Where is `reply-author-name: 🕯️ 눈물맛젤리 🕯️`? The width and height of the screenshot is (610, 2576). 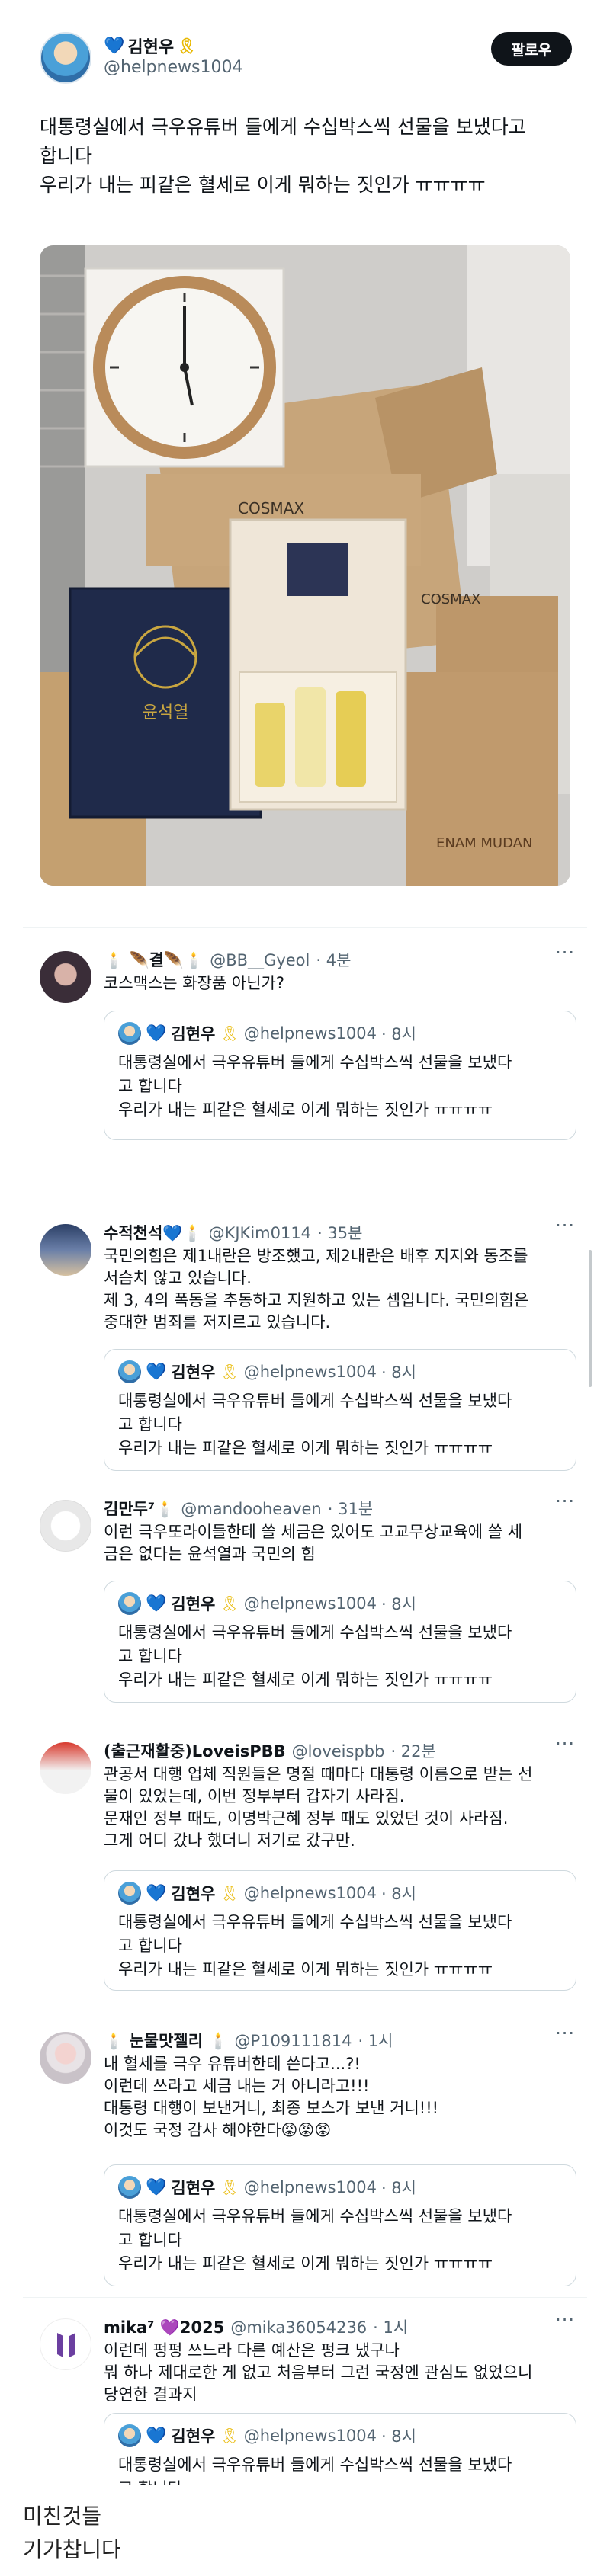 reply-author-name: 🕯️ 눈물맛젤리 🕯️ is located at coordinates (166, 2040).